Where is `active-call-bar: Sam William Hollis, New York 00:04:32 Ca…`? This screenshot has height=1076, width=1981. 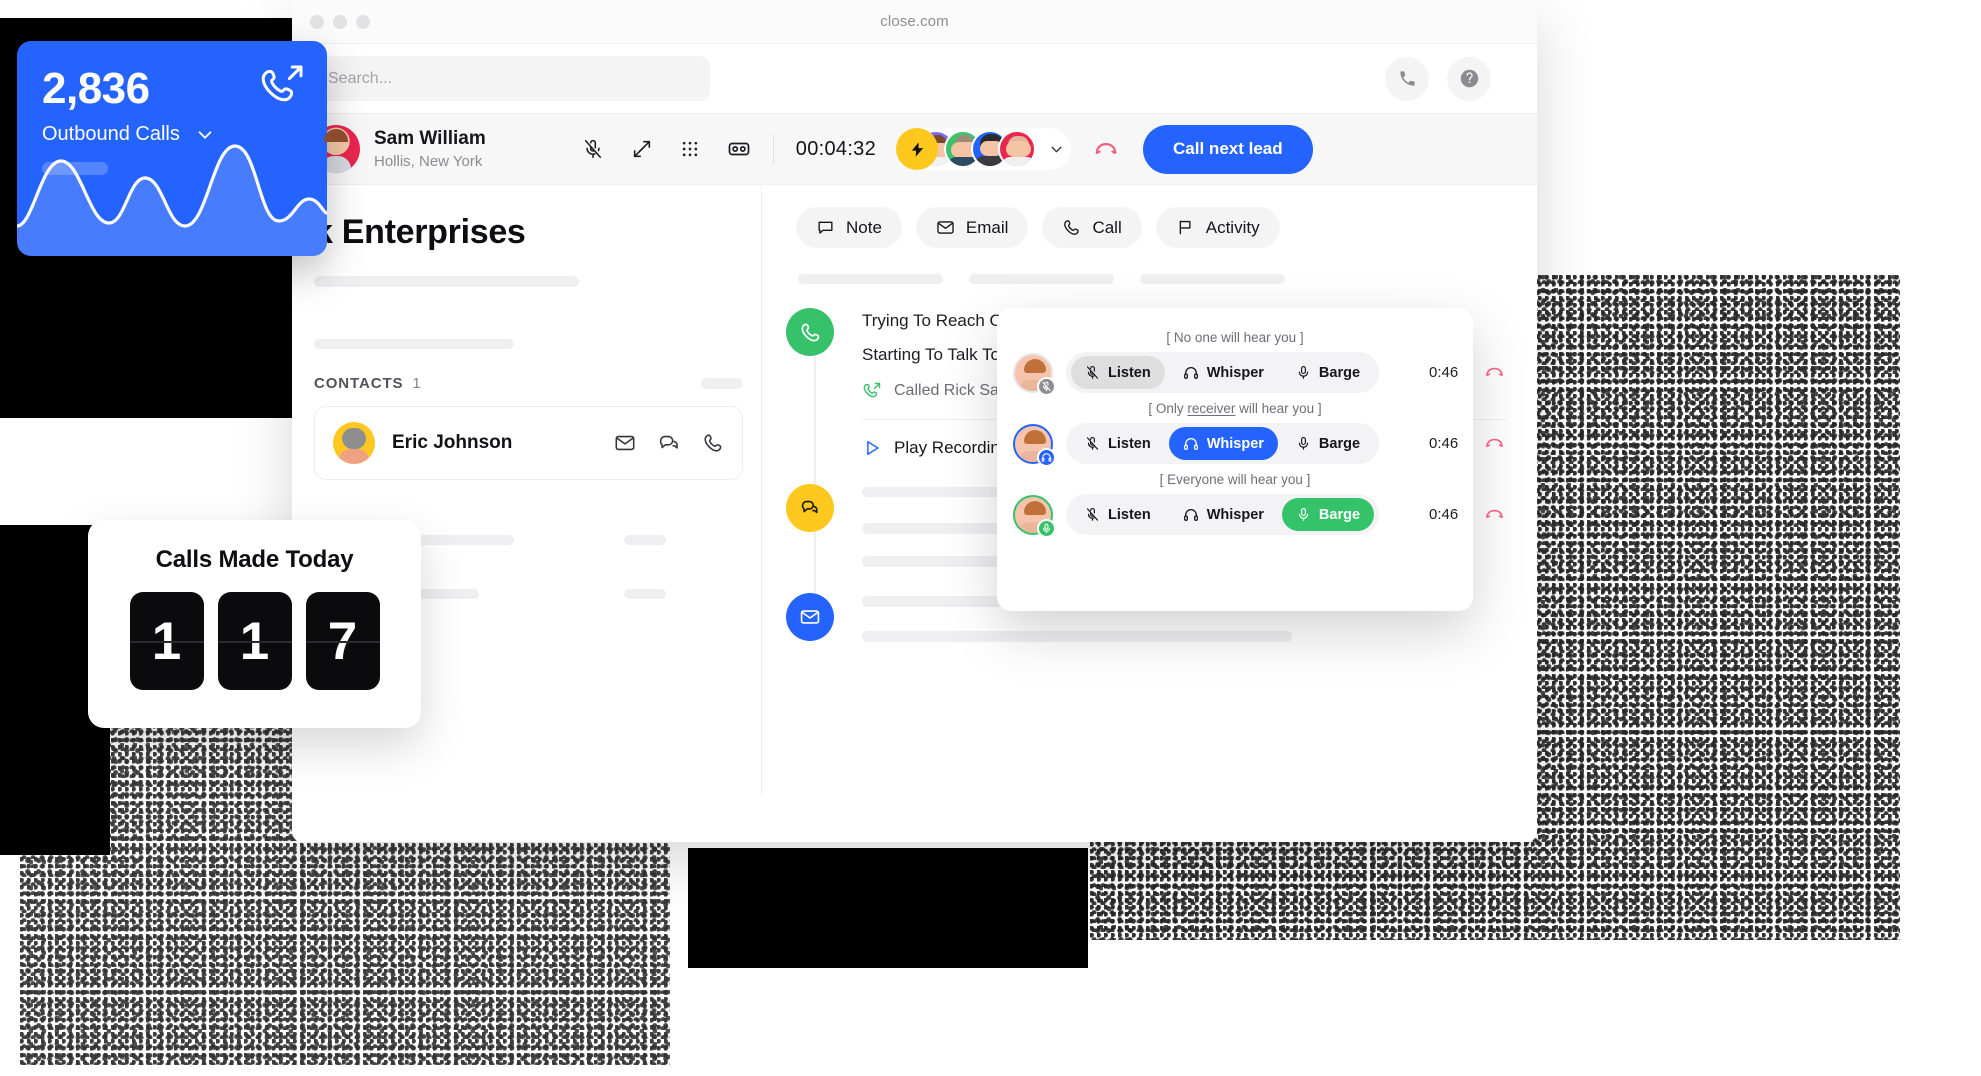
active-call-bar: Sam William Hollis, New York 00:04:32 Ca… is located at coordinates (914, 149).